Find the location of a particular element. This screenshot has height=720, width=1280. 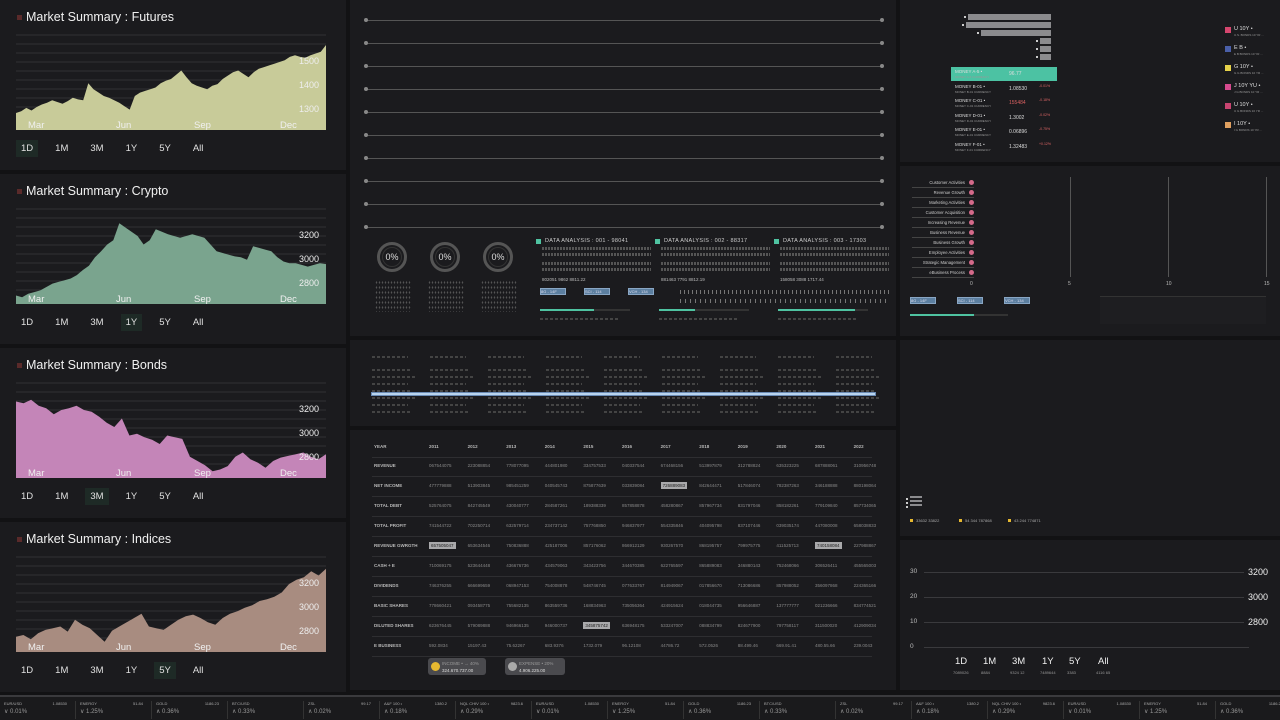

table-cell: 077633767 is located at coordinates (633, 585).